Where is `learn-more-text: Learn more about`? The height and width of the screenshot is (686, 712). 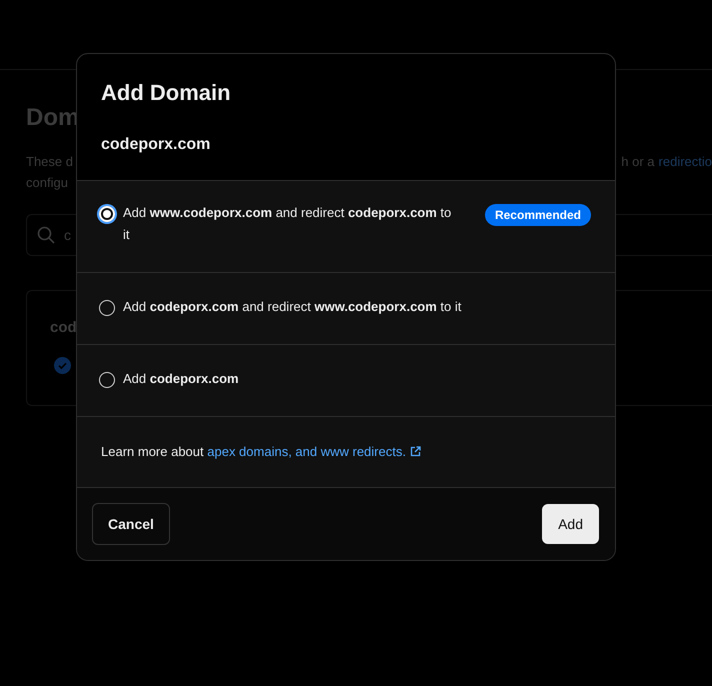
learn-more-text: Learn more about is located at coordinates (152, 451).